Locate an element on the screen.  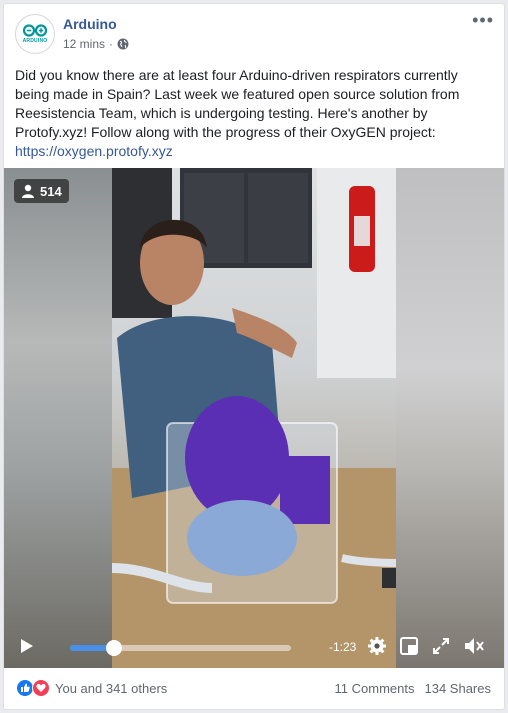
reactions-summary: You and 341 others is located at coordinates (91, 688).